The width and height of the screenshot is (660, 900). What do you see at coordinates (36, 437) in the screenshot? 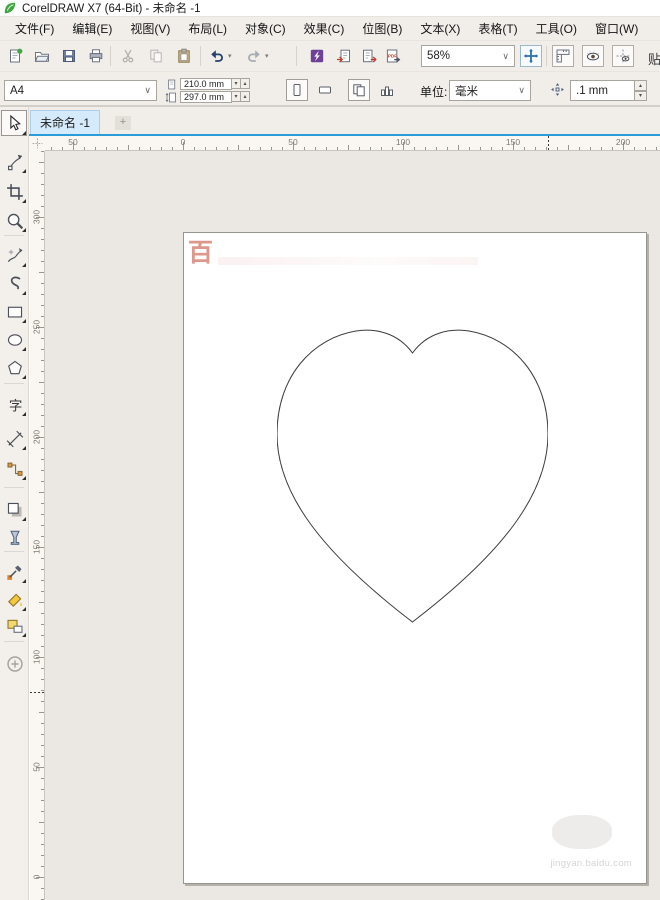
I see `vruler-label: 200` at bounding box center [36, 437].